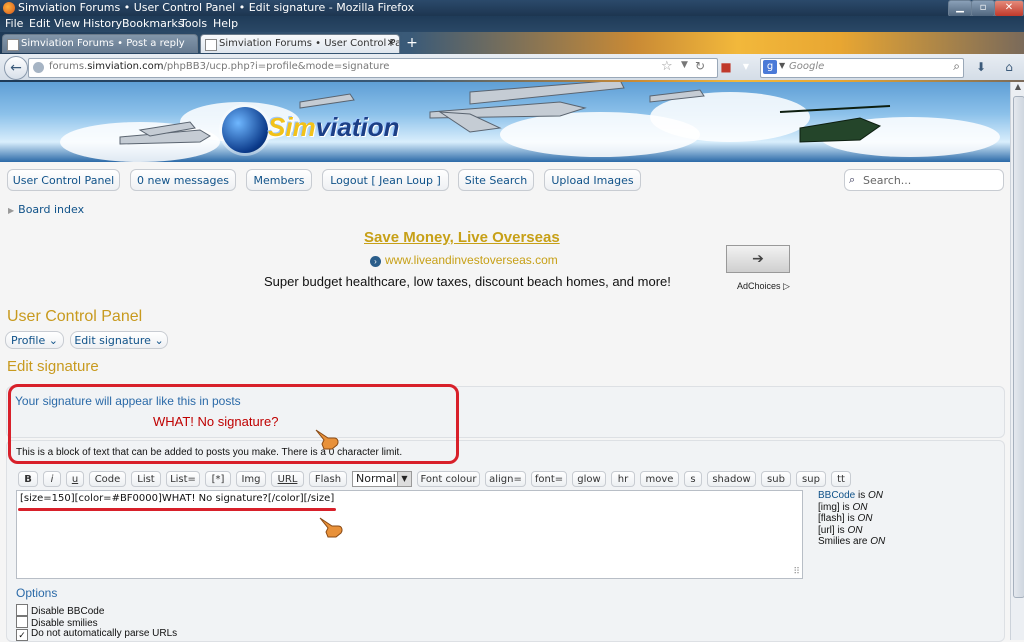 The image size is (1024, 642). Describe the element at coordinates (693, 479) in the screenshot. I see `strike-button: s` at that location.